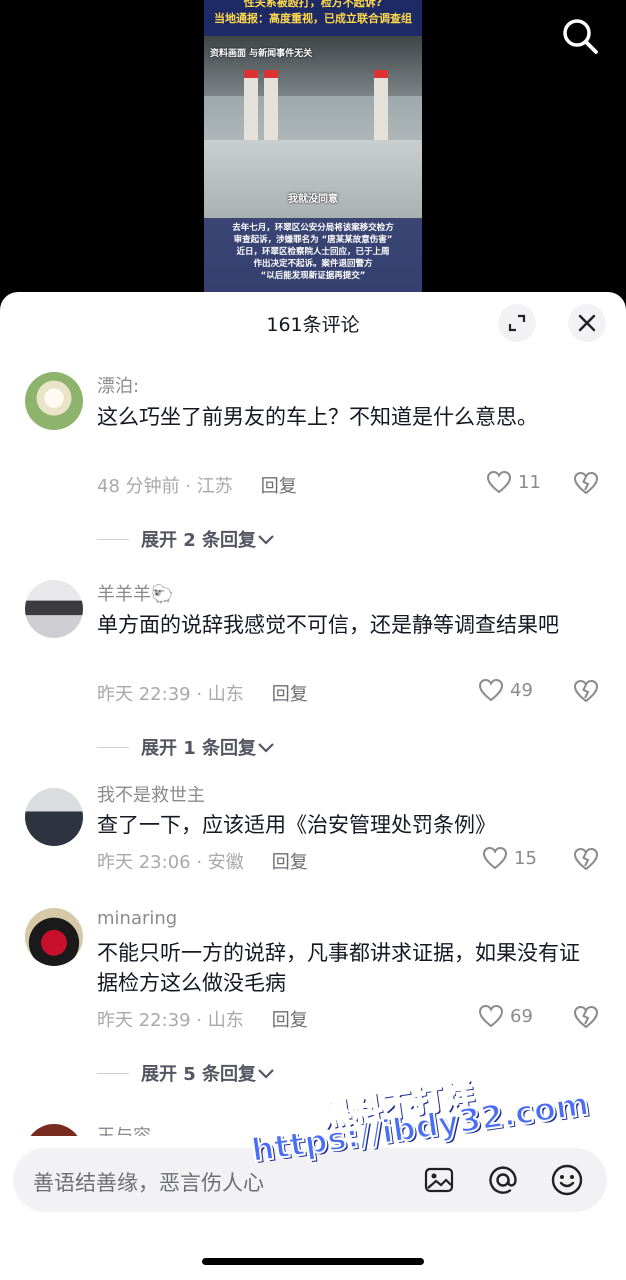 Image resolution: width=626 pixels, height=1280 pixels. Describe the element at coordinates (137, 918) in the screenshot. I see `comment-username: minaring` at that location.